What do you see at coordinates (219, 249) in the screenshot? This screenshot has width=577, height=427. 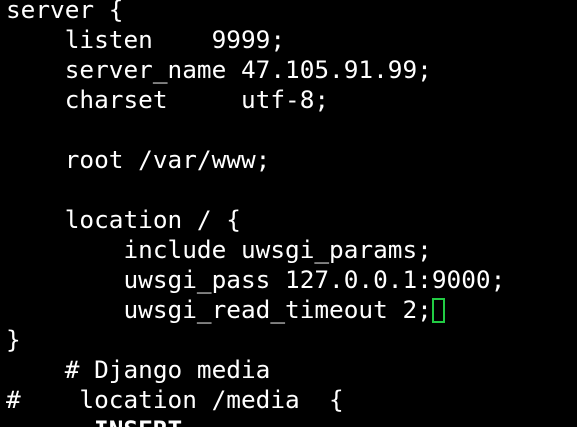 I see `code-line: include uwsgi_params;` at bounding box center [219, 249].